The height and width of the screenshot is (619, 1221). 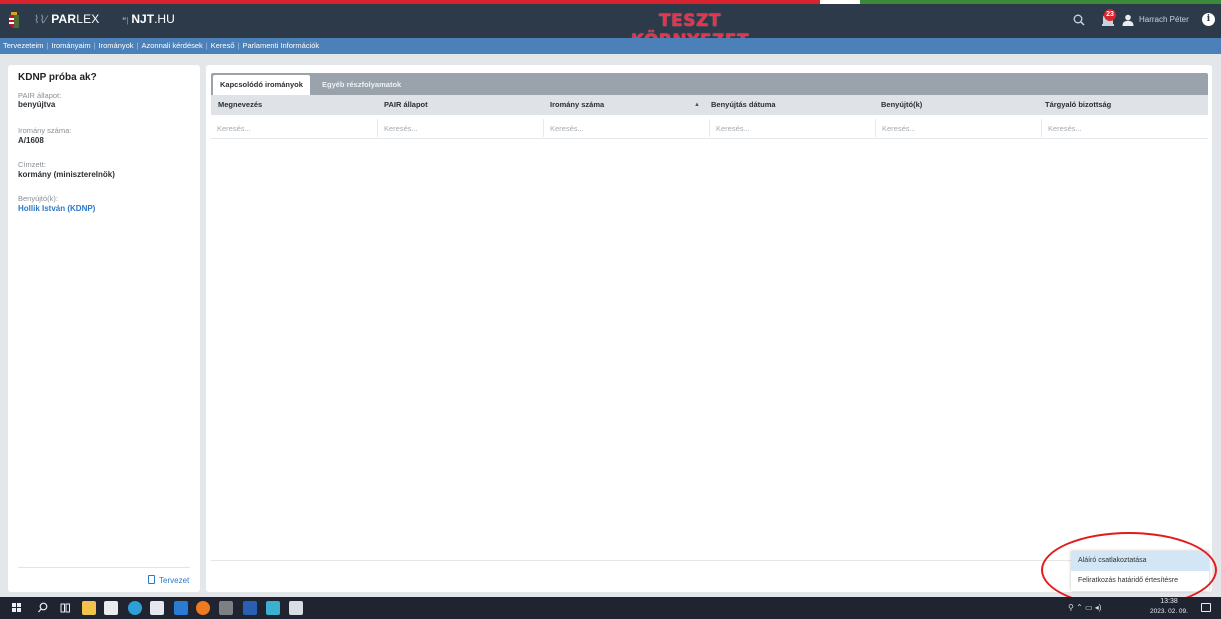 What do you see at coordinates (296, 608) in the screenshot?
I see `app-icon` at bounding box center [296, 608].